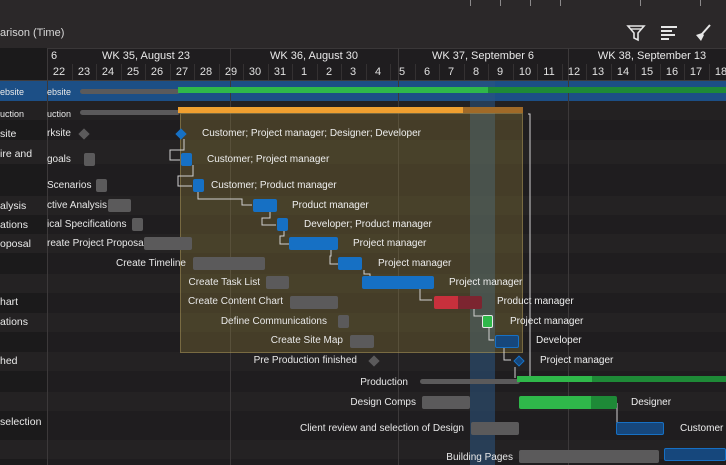 The image size is (726, 465). What do you see at coordinates (487, 321) in the screenshot?
I see `task-bar-complete` at bounding box center [487, 321].